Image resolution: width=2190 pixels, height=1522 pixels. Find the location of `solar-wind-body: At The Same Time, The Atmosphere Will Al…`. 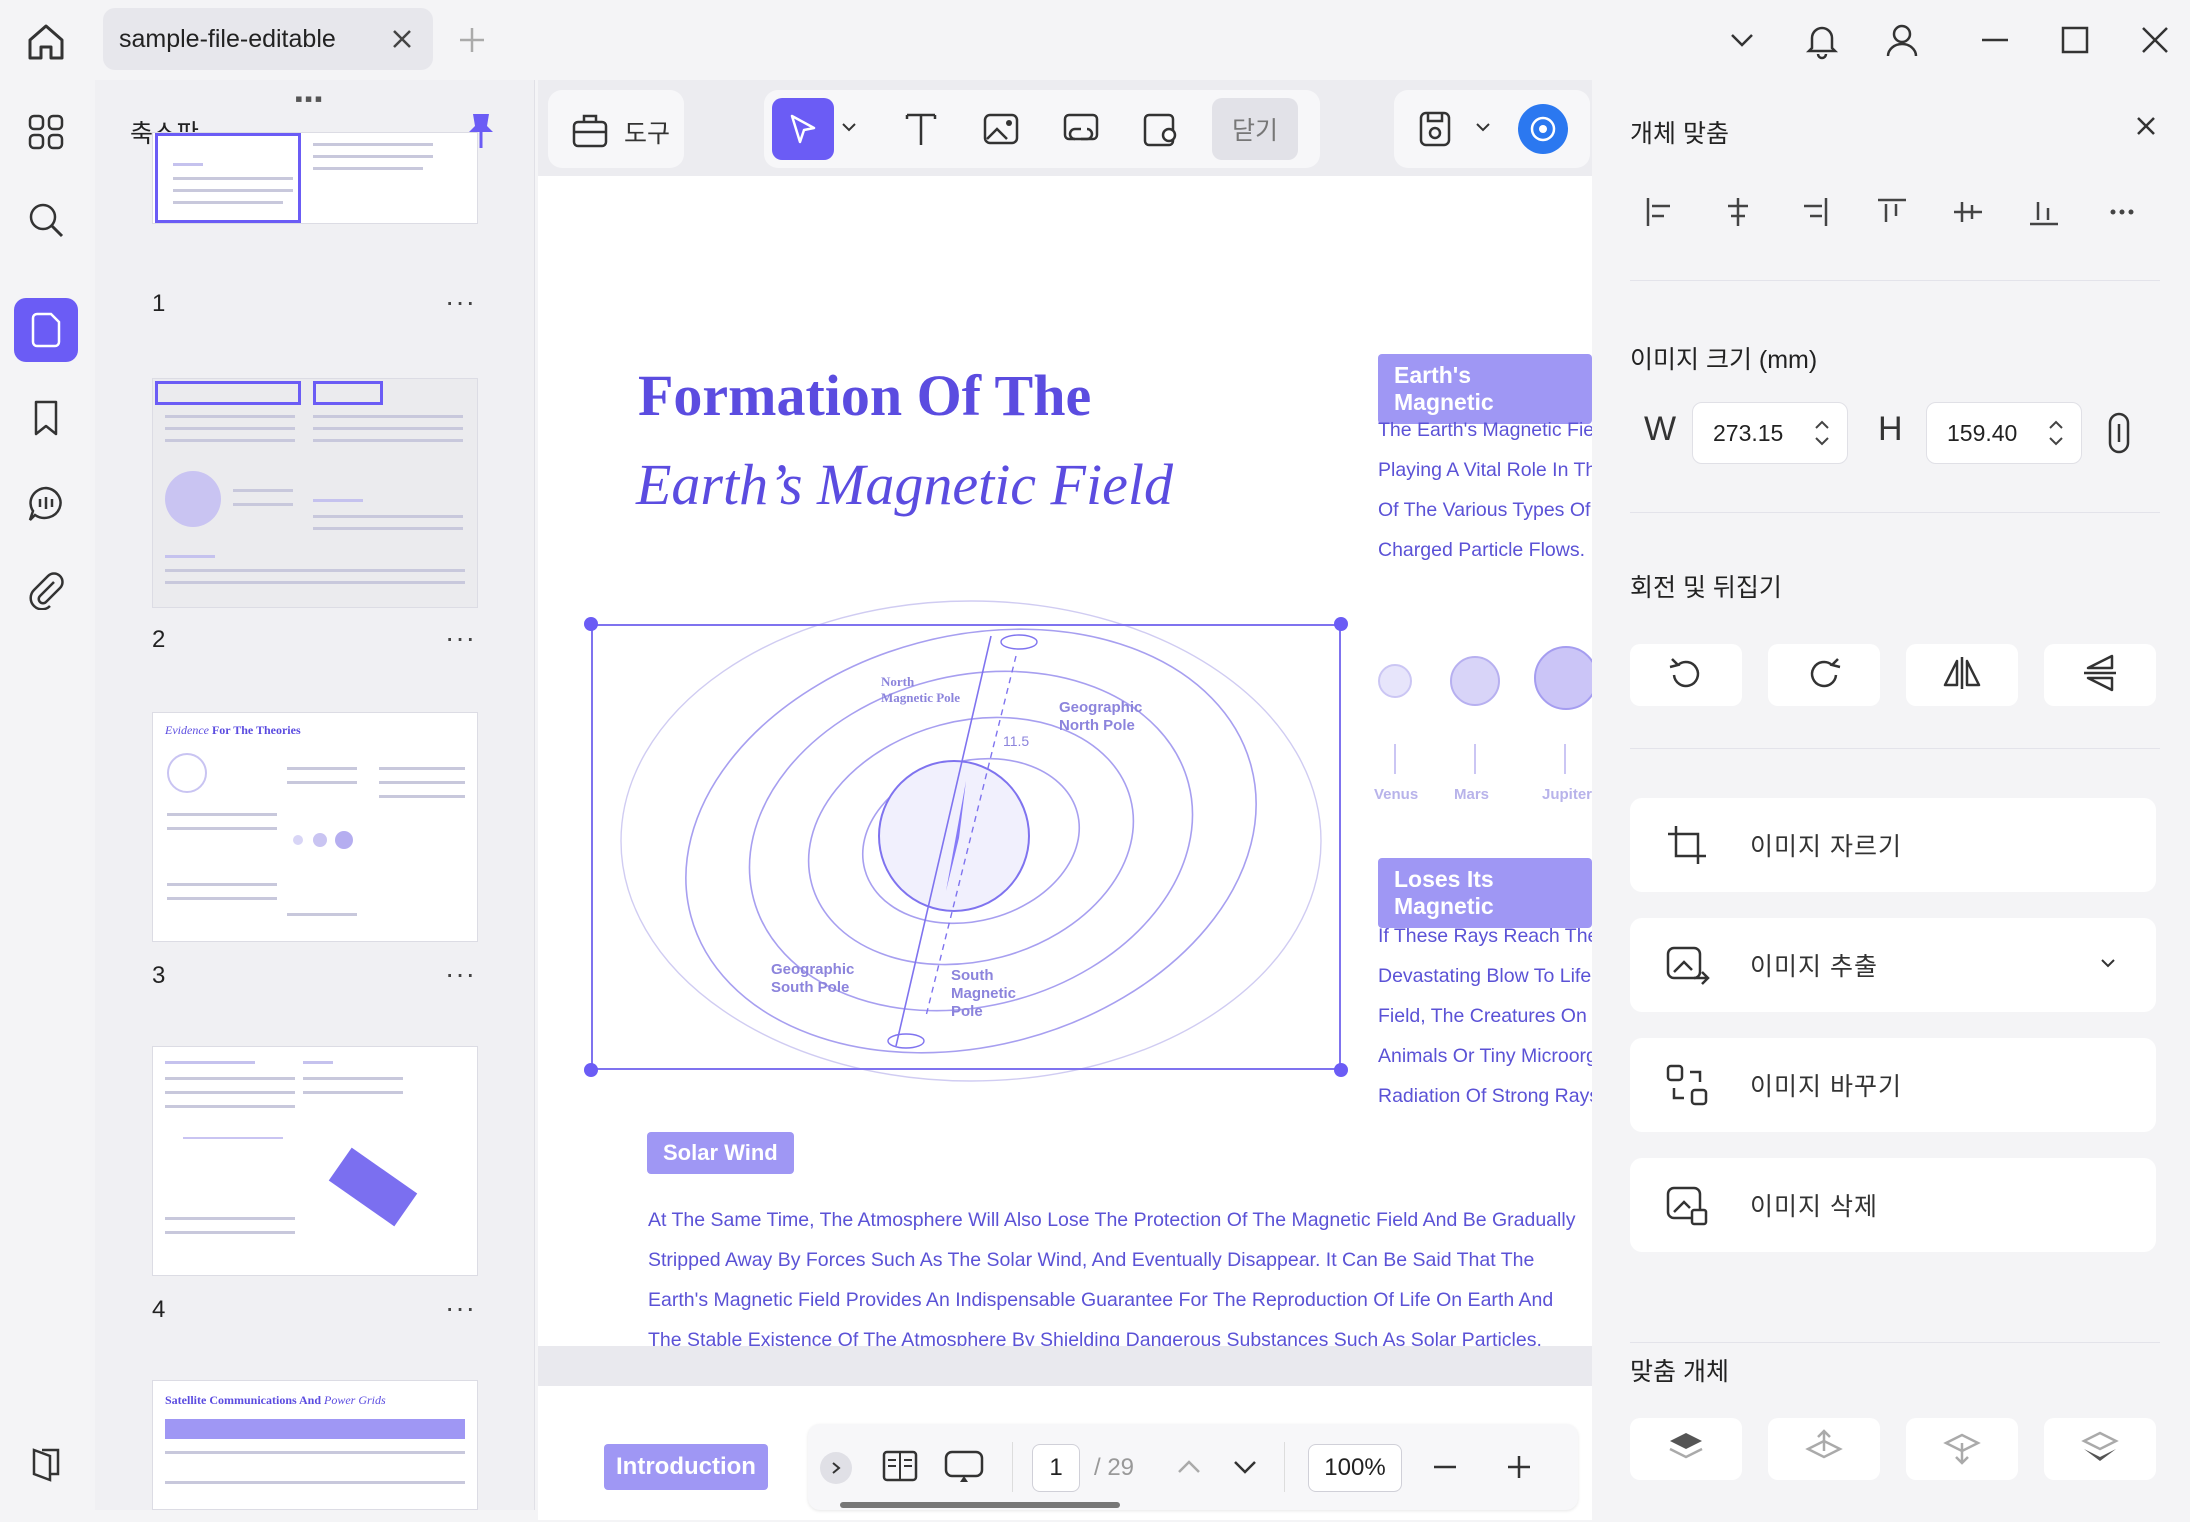

solar-wind-body: At The Same Time, The Atmosphere Will Al… is located at coordinates (1111, 1273).